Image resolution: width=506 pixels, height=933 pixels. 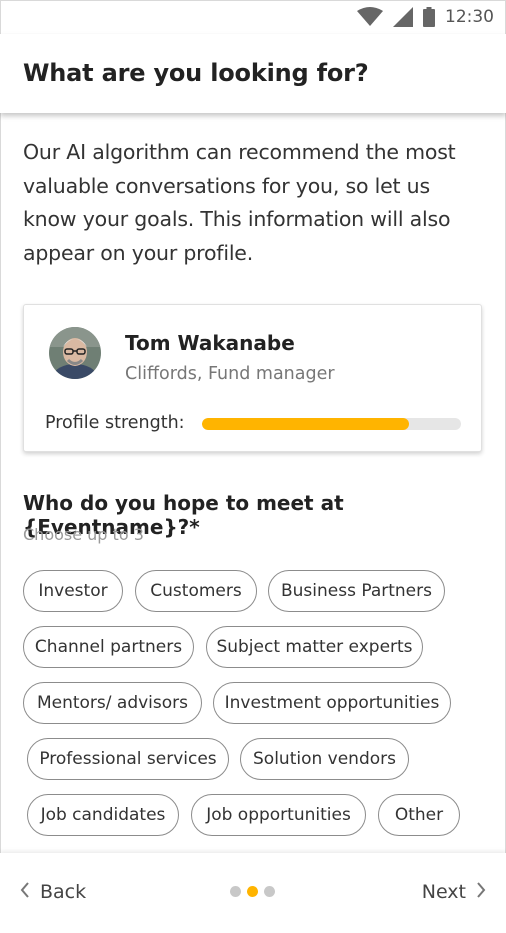 I want to click on next-label: Next, so click(x=443, y=892).